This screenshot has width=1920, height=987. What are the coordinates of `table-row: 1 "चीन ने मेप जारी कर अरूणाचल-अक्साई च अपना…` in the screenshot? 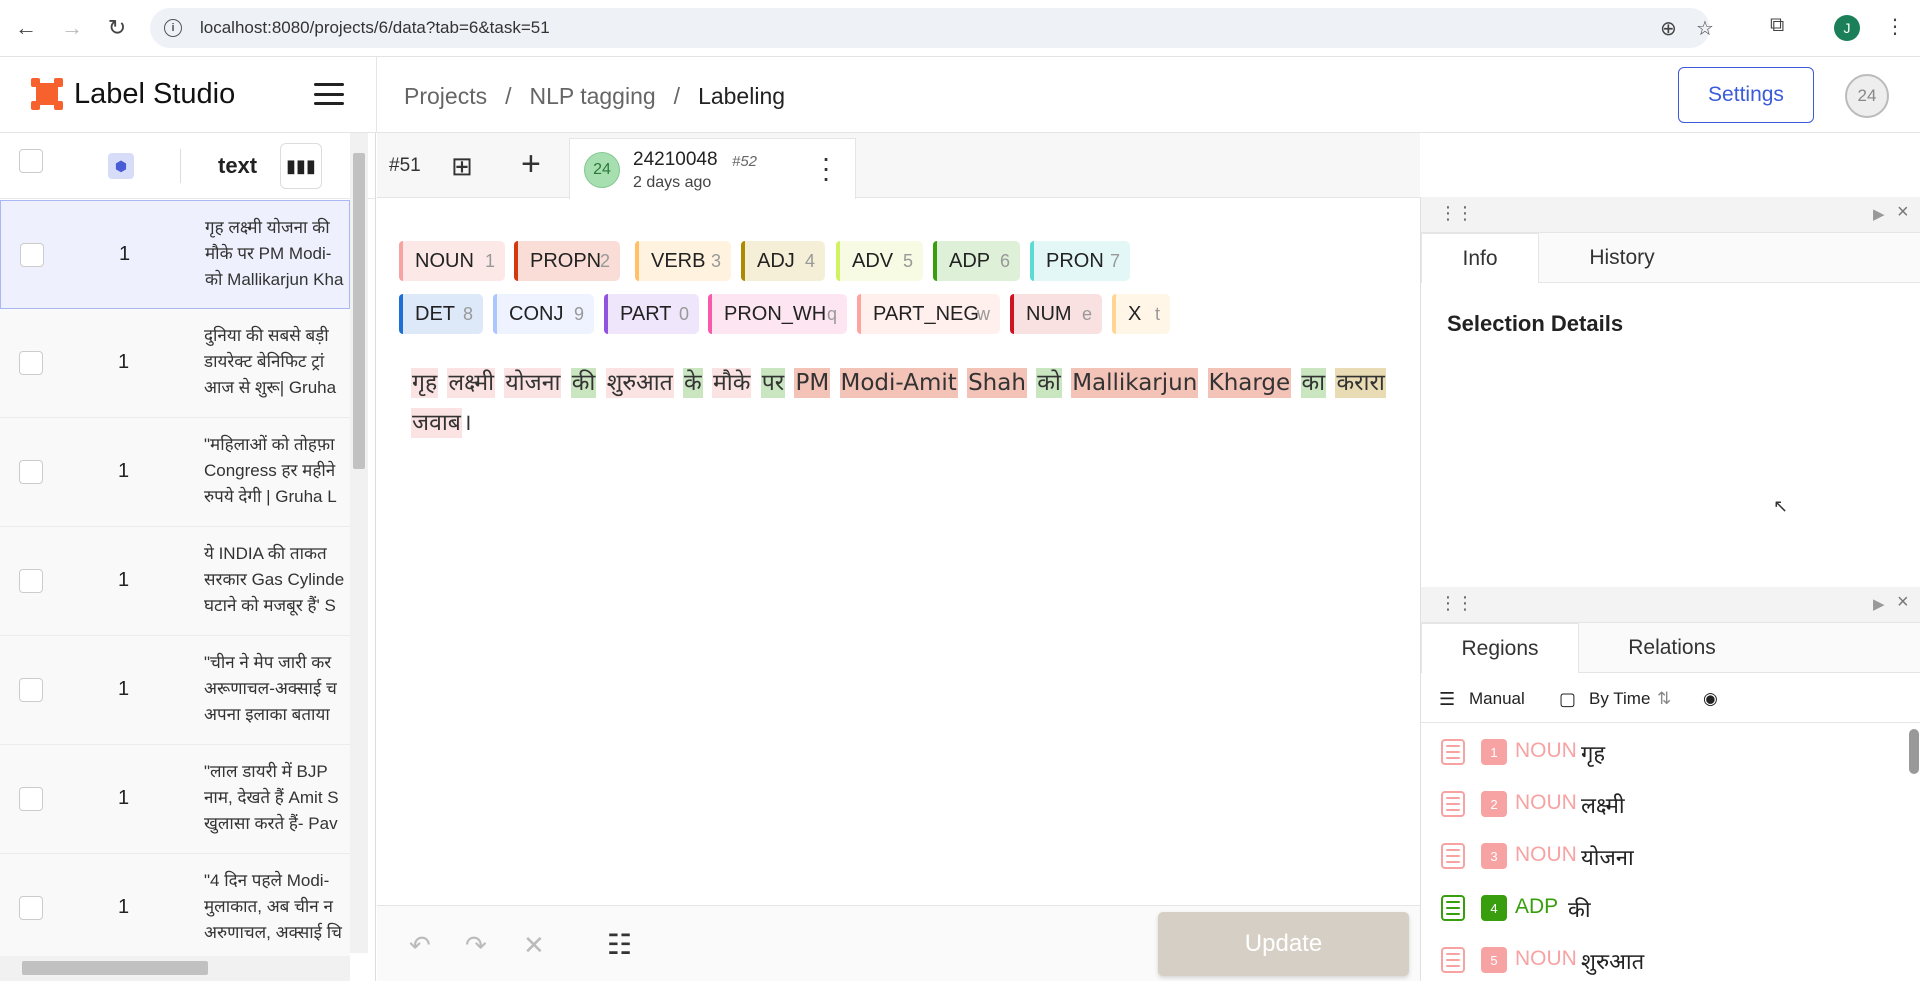 It's located at (175, 690).